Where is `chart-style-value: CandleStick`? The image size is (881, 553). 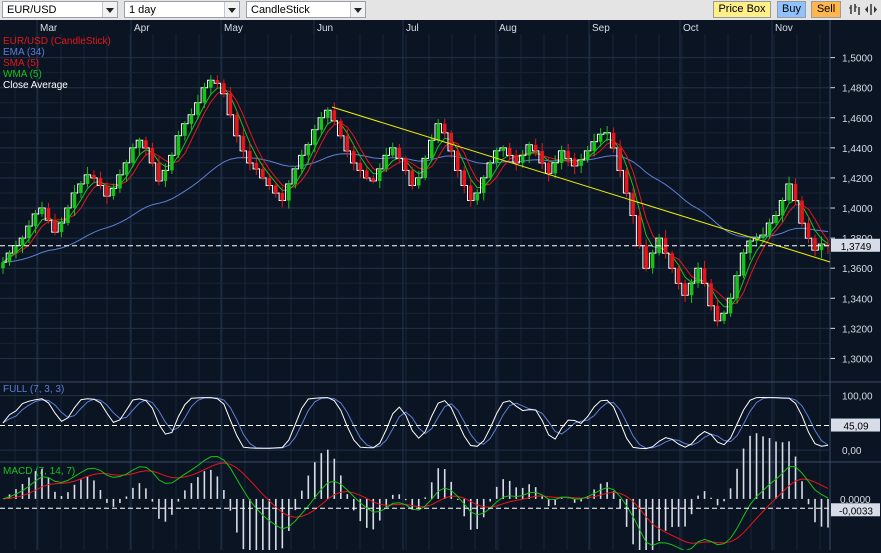 chart-style-value: CandleStick is located at coordinates (280, 10).